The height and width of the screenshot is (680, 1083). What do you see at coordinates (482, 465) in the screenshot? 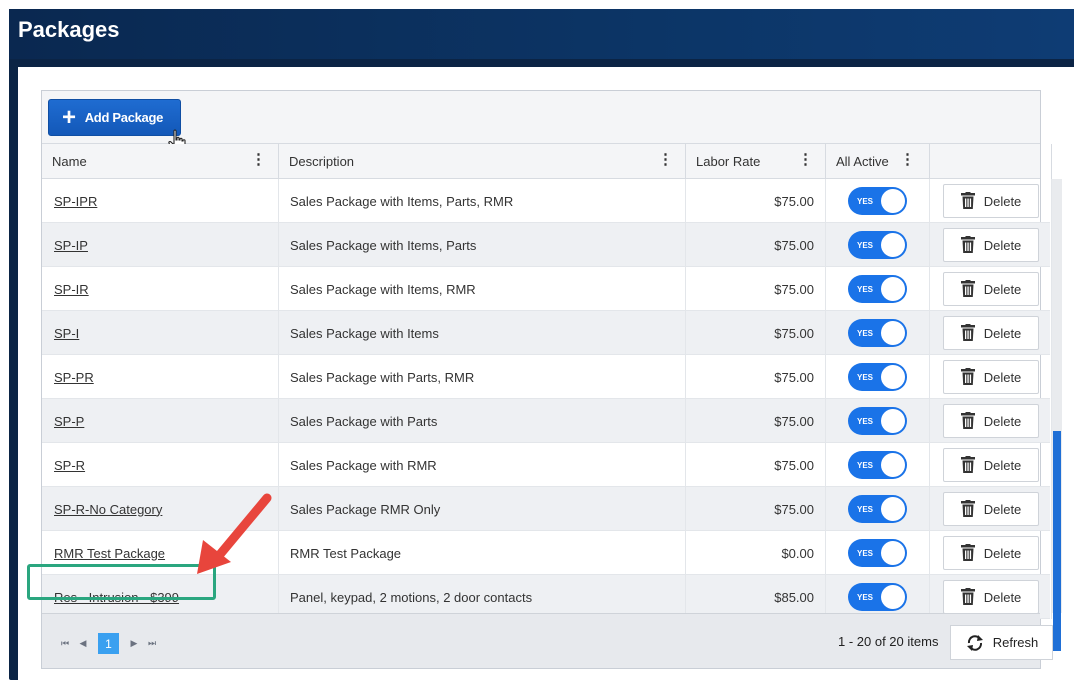
I see `description-cell: Sales Package with RMR` at bounding box center [482, 465].